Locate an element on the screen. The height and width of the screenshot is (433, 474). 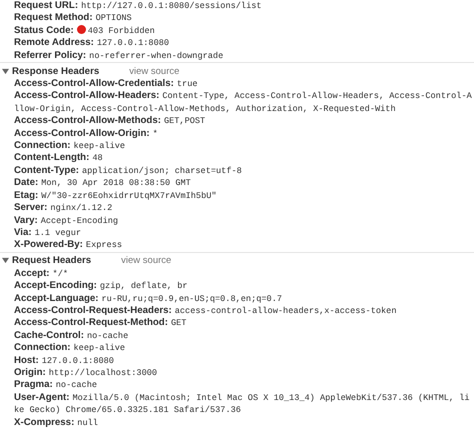
header-value: no-referrer-when-downgrade is located at coordinates (156, 55).